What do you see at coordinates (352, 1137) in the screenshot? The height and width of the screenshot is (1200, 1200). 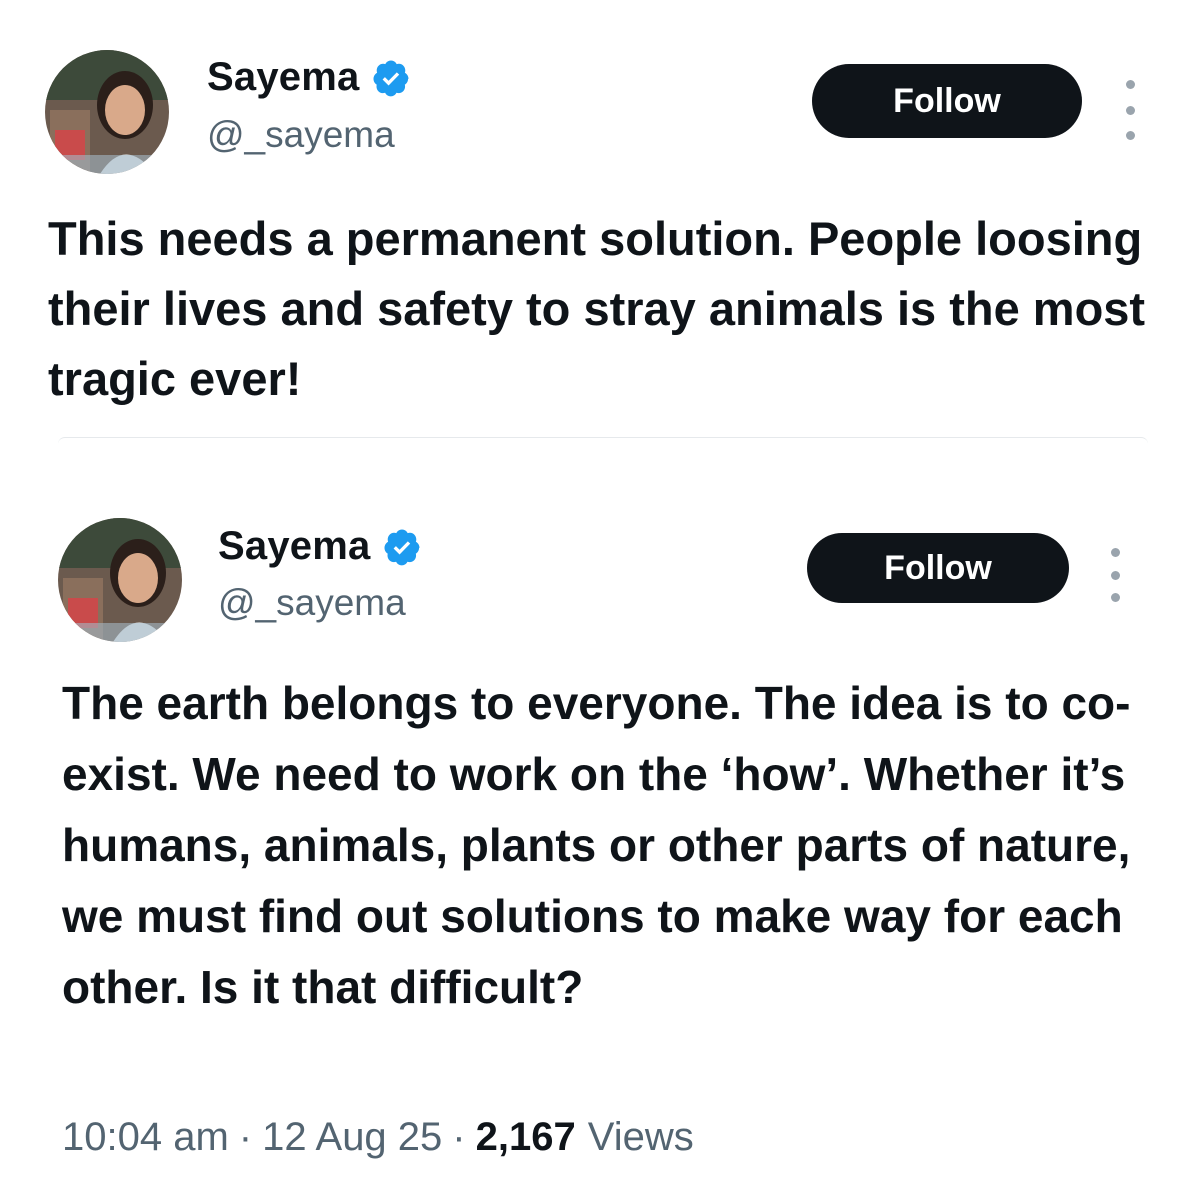 I see `tweet-date: 12 Aug 25` at bounding box center [352, 1137].